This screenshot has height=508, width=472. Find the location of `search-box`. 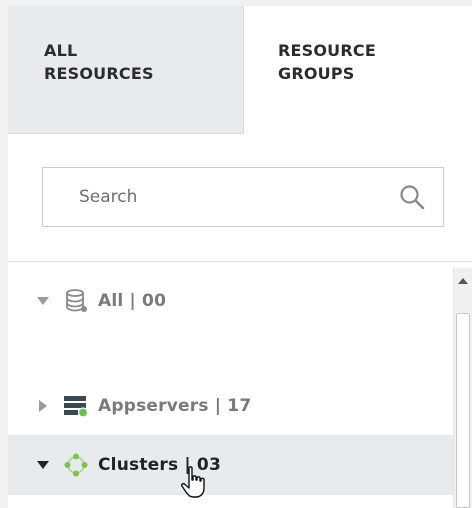

search-box is located at coordinates (243, 197).